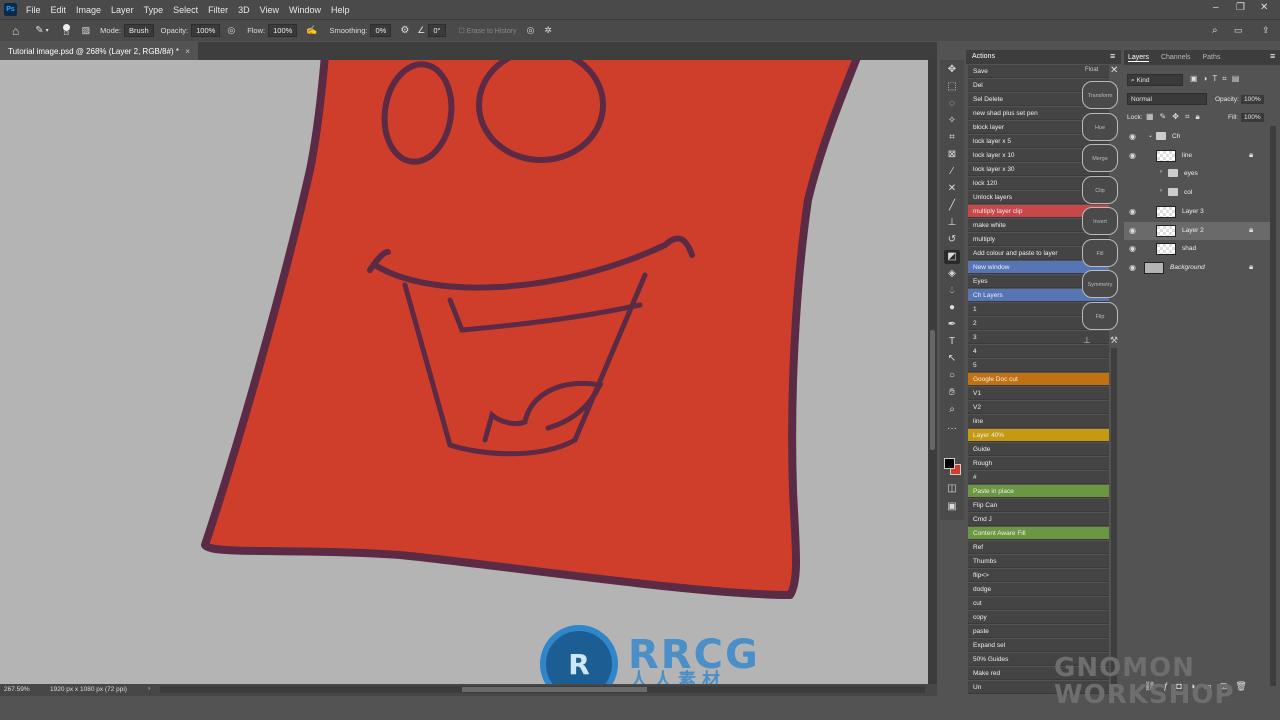  Describe the element at coordinates (949, 463) in the screenshot. I see `foreground-color-swatch` at that location.